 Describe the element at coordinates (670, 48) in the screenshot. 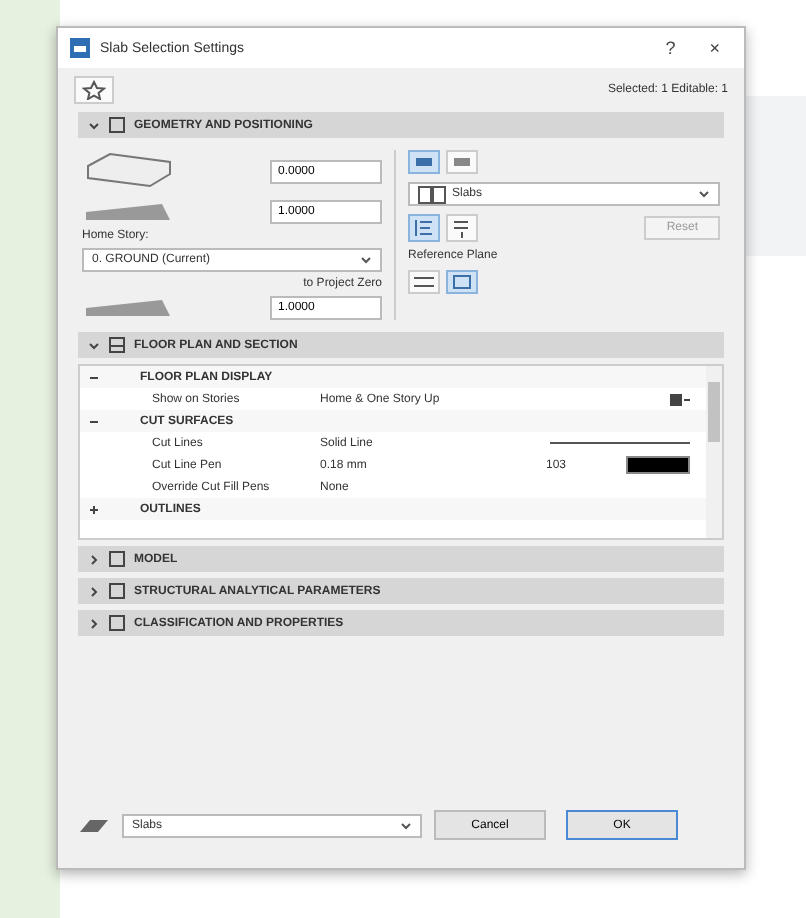

I see `help-button: ?` at that location.